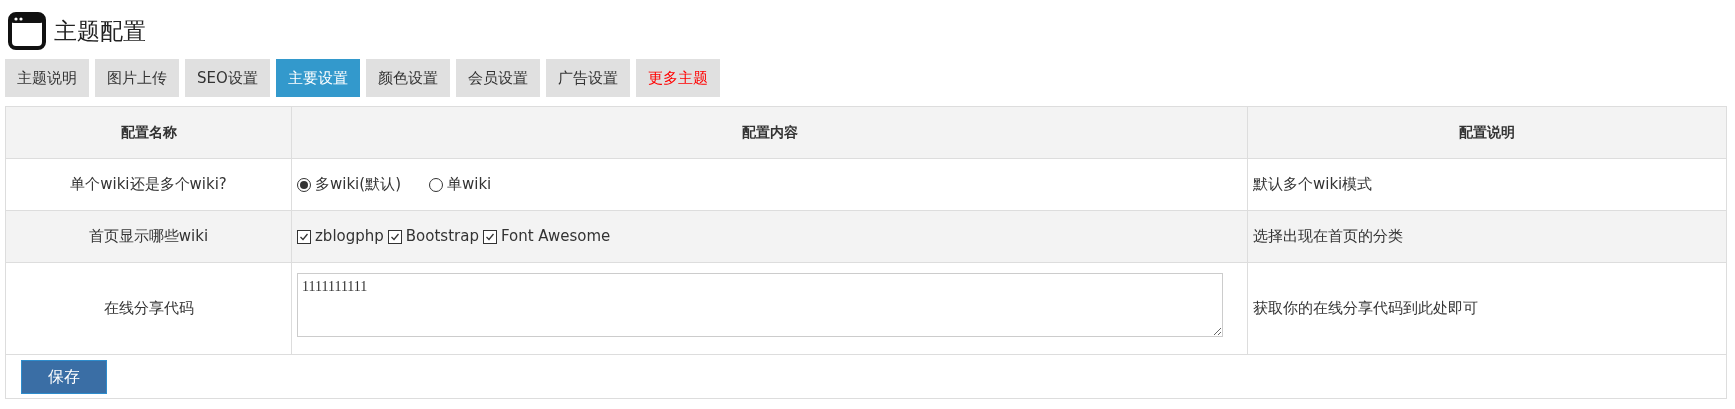 This screenshot has height=409, width=1735. Describe the element at coordinates (148, 308) in the screenshot. I see `table-cell: 在线分享代码` at that location.